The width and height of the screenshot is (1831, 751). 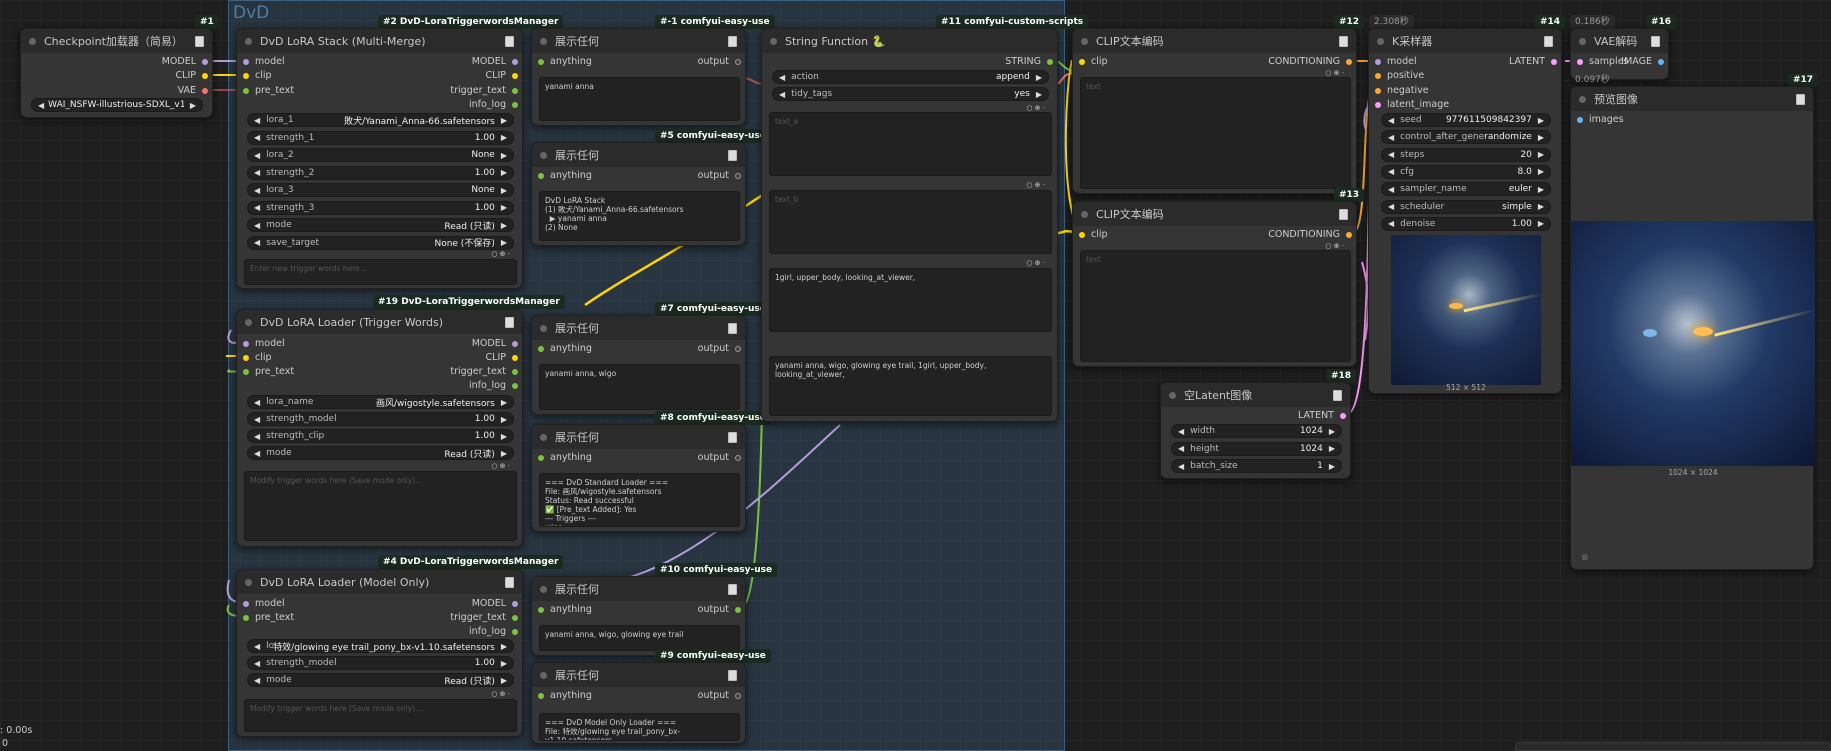 I want to click on text-c-input: 1girl, upper_body, looking_at_viewer,, so click(x=910, y=300).